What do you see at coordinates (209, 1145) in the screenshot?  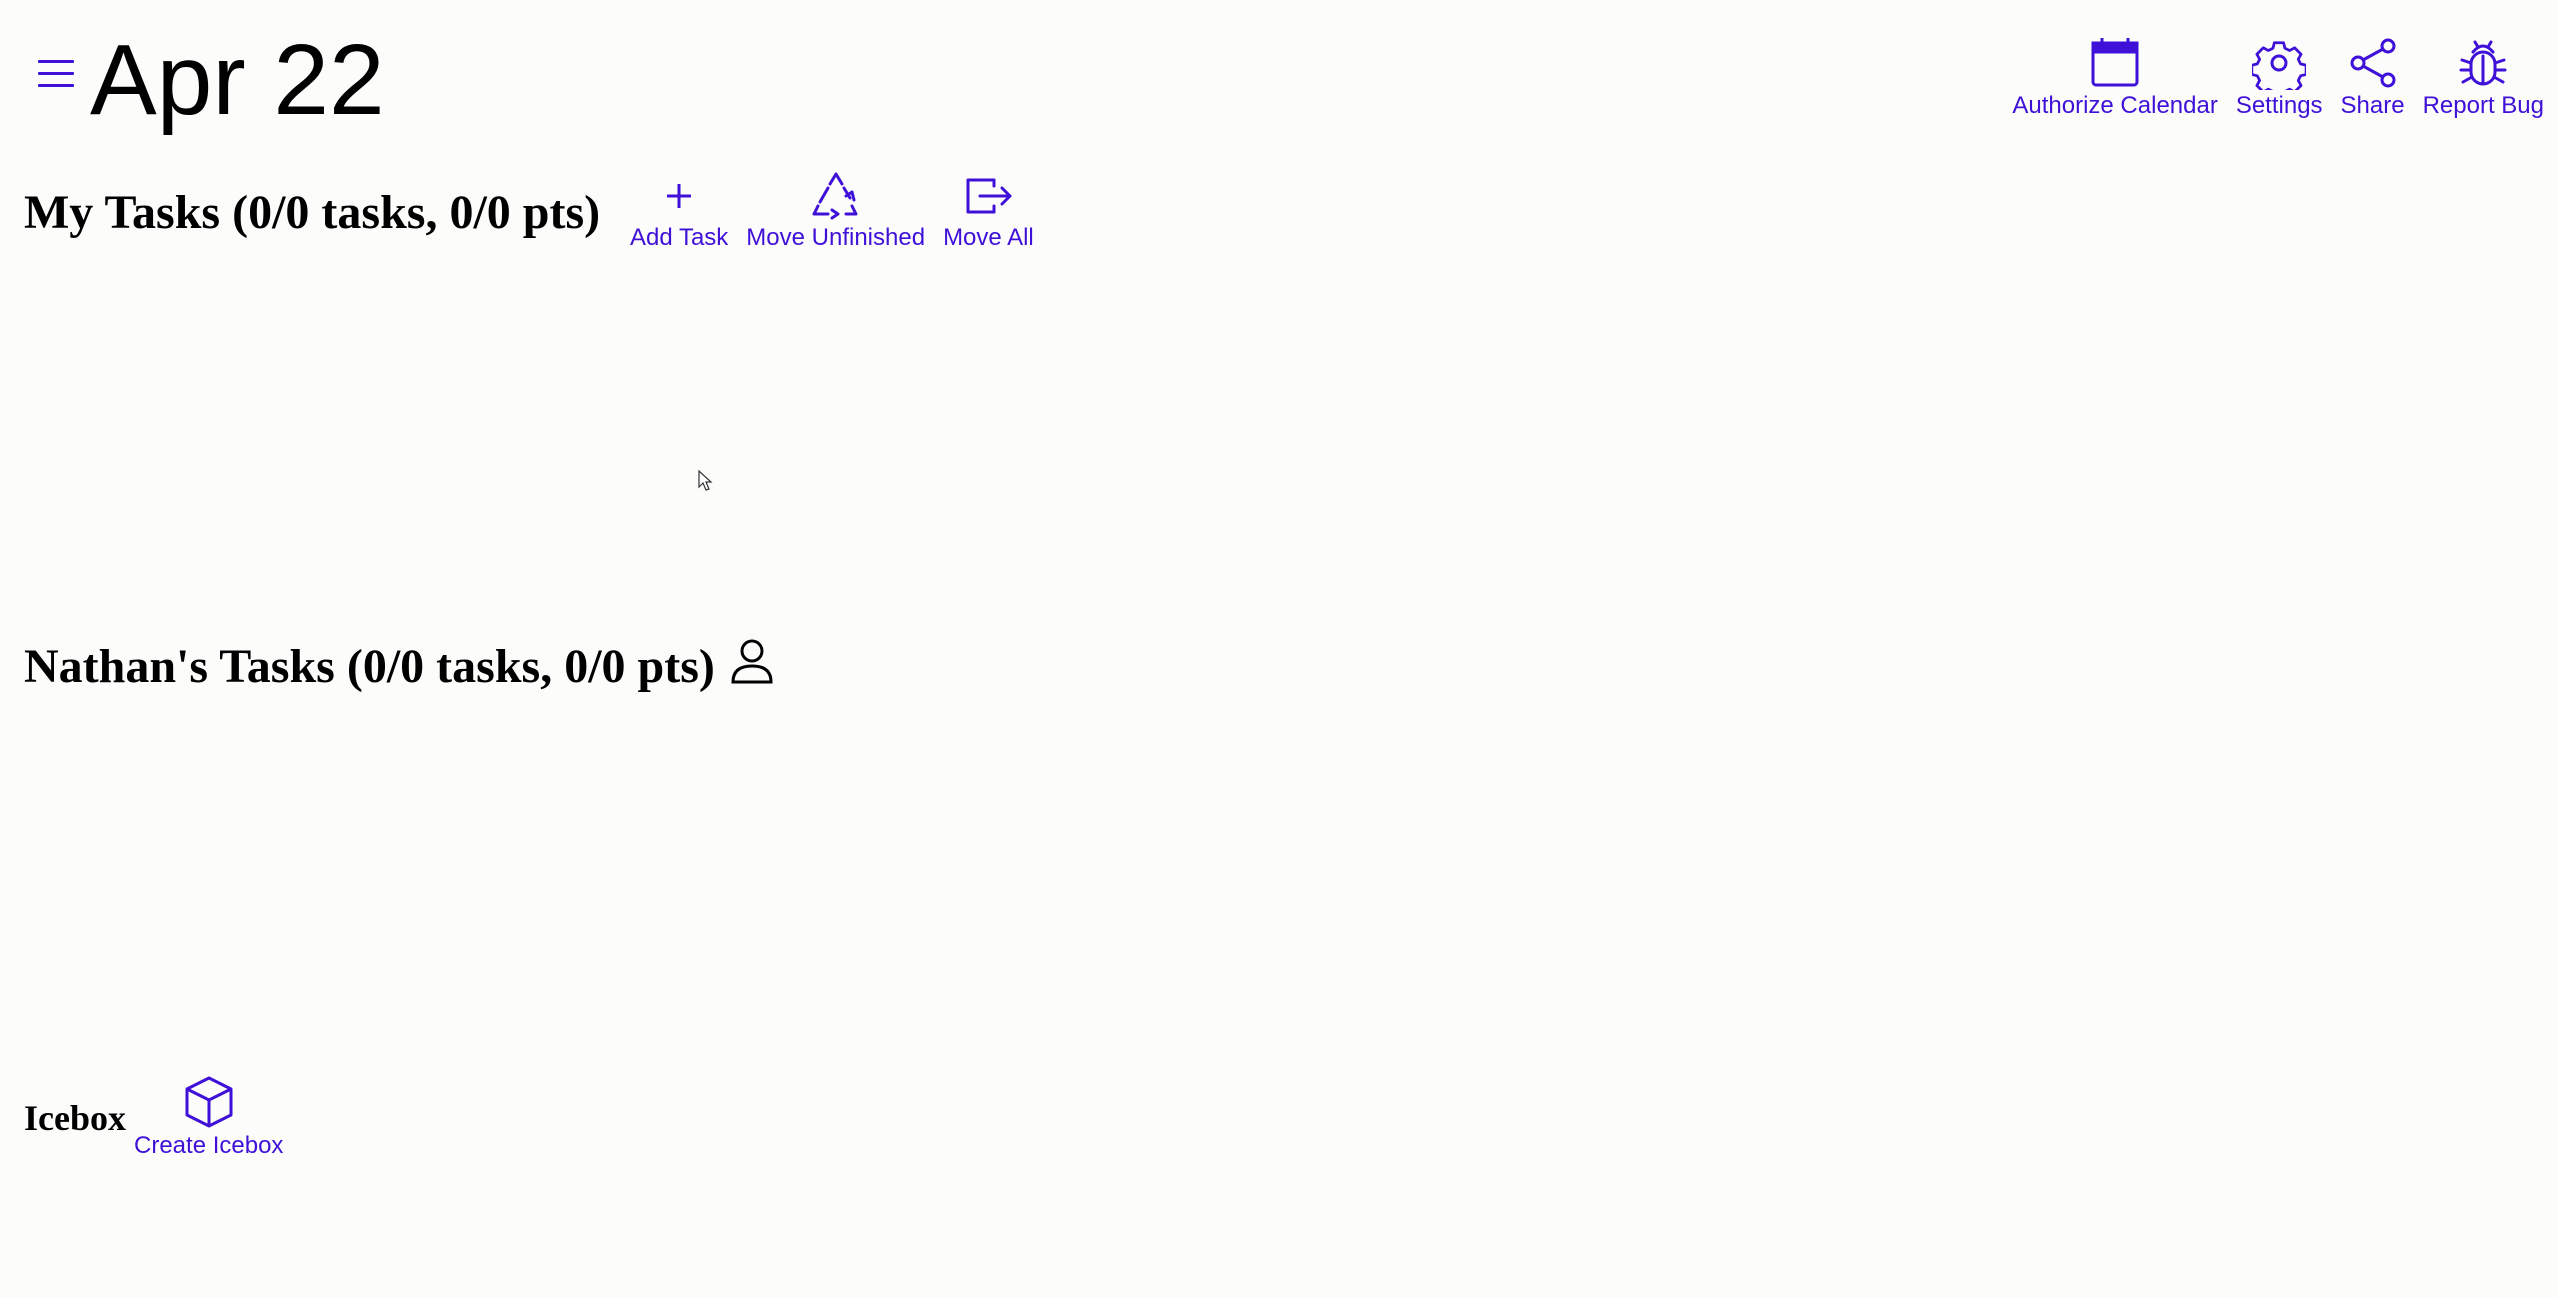 I see `create-icebox-label: Create Icebox` at bounding box center [209, 1145].